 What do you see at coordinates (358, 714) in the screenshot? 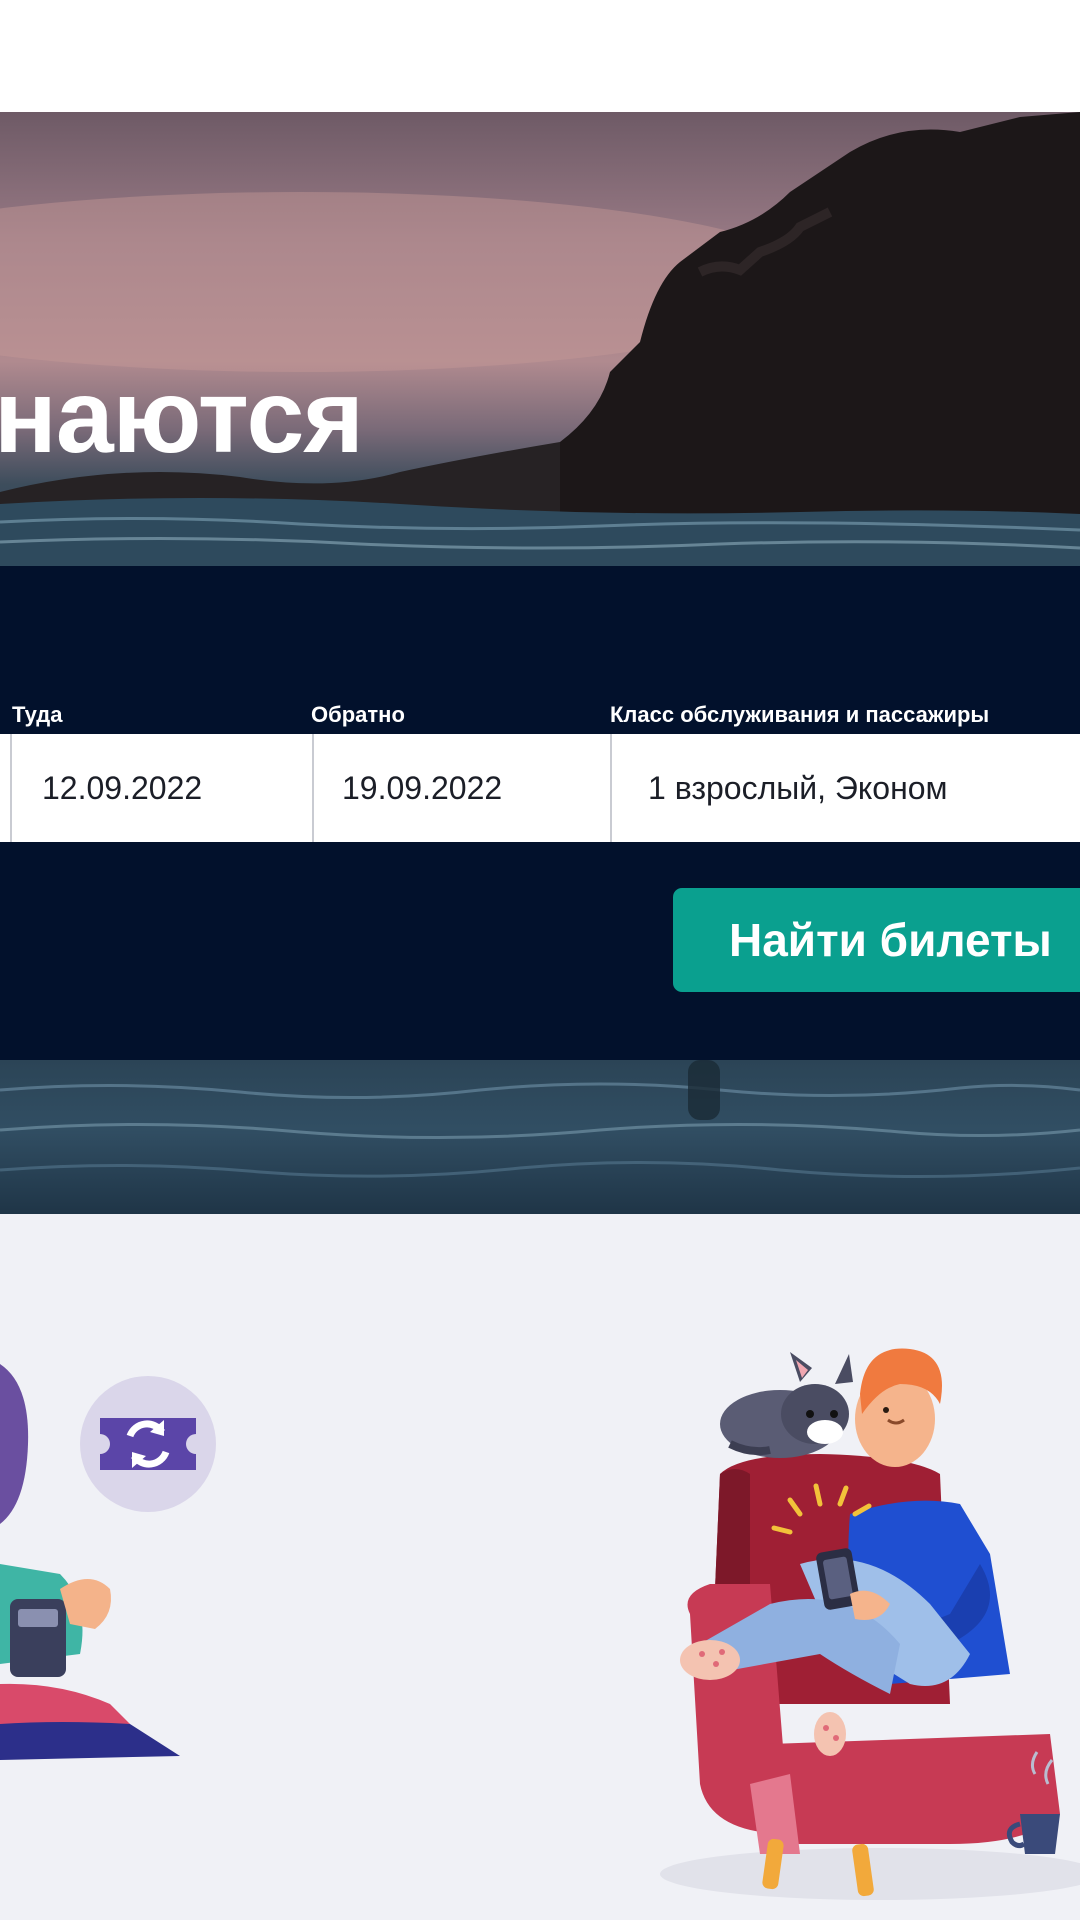
I see `return-date-label: Обратно` at bounding box center [358, 714].